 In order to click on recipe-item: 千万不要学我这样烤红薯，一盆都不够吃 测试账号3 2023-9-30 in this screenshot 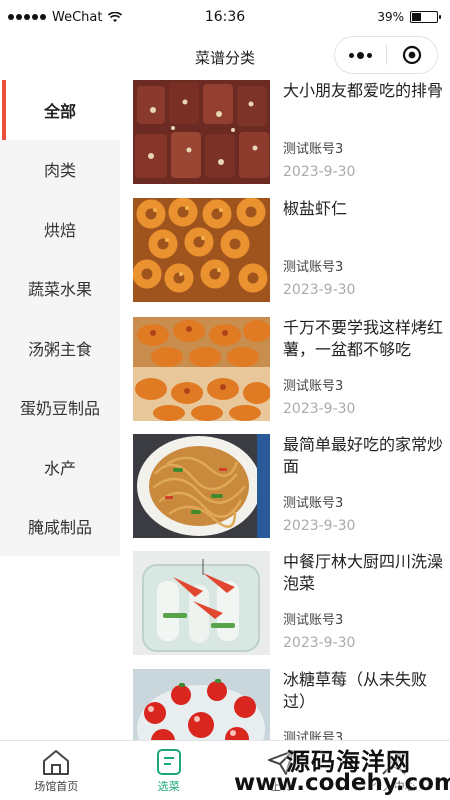, I will do `click(290, 369)`.